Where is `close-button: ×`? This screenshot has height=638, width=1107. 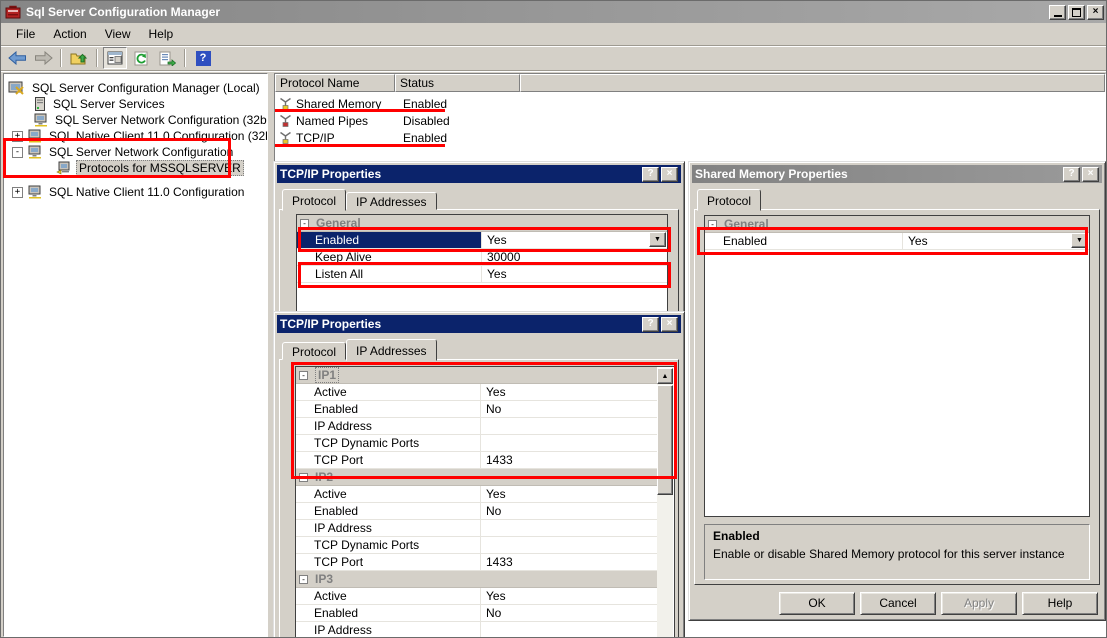 close-button: × is located at coordinates (1095, 12).